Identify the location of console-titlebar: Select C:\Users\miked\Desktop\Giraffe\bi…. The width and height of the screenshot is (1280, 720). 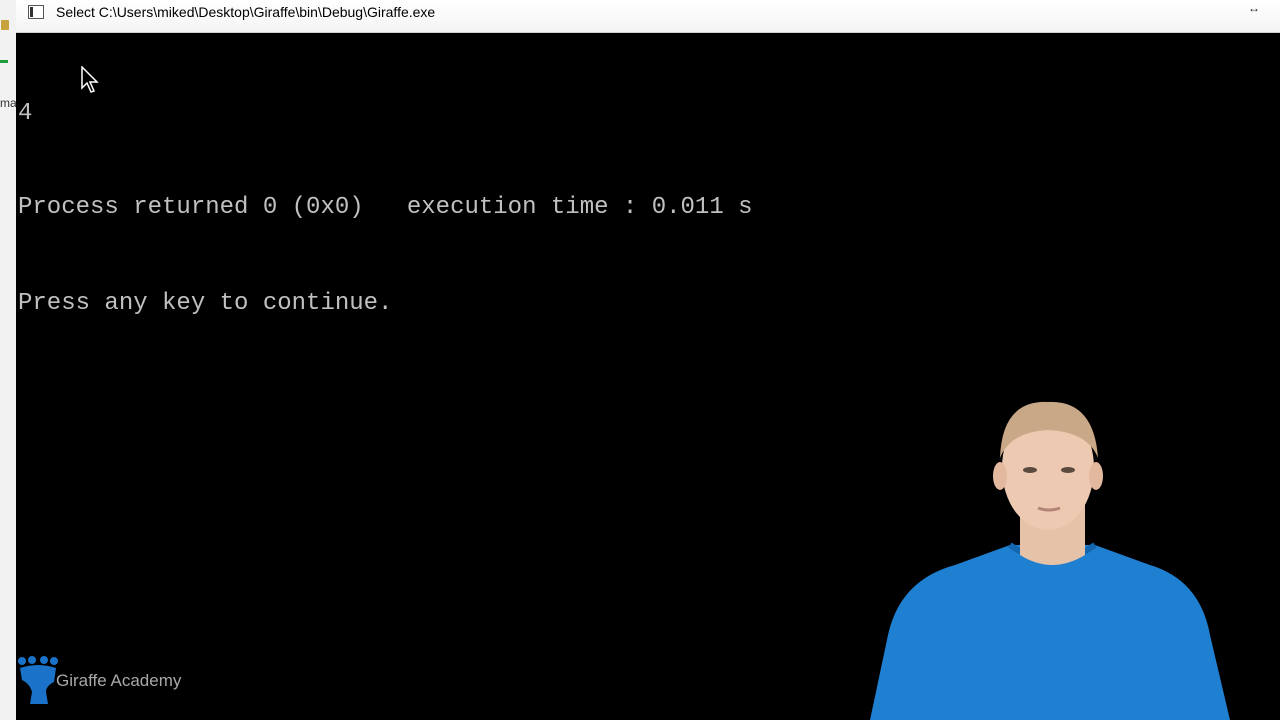
(648, 16).